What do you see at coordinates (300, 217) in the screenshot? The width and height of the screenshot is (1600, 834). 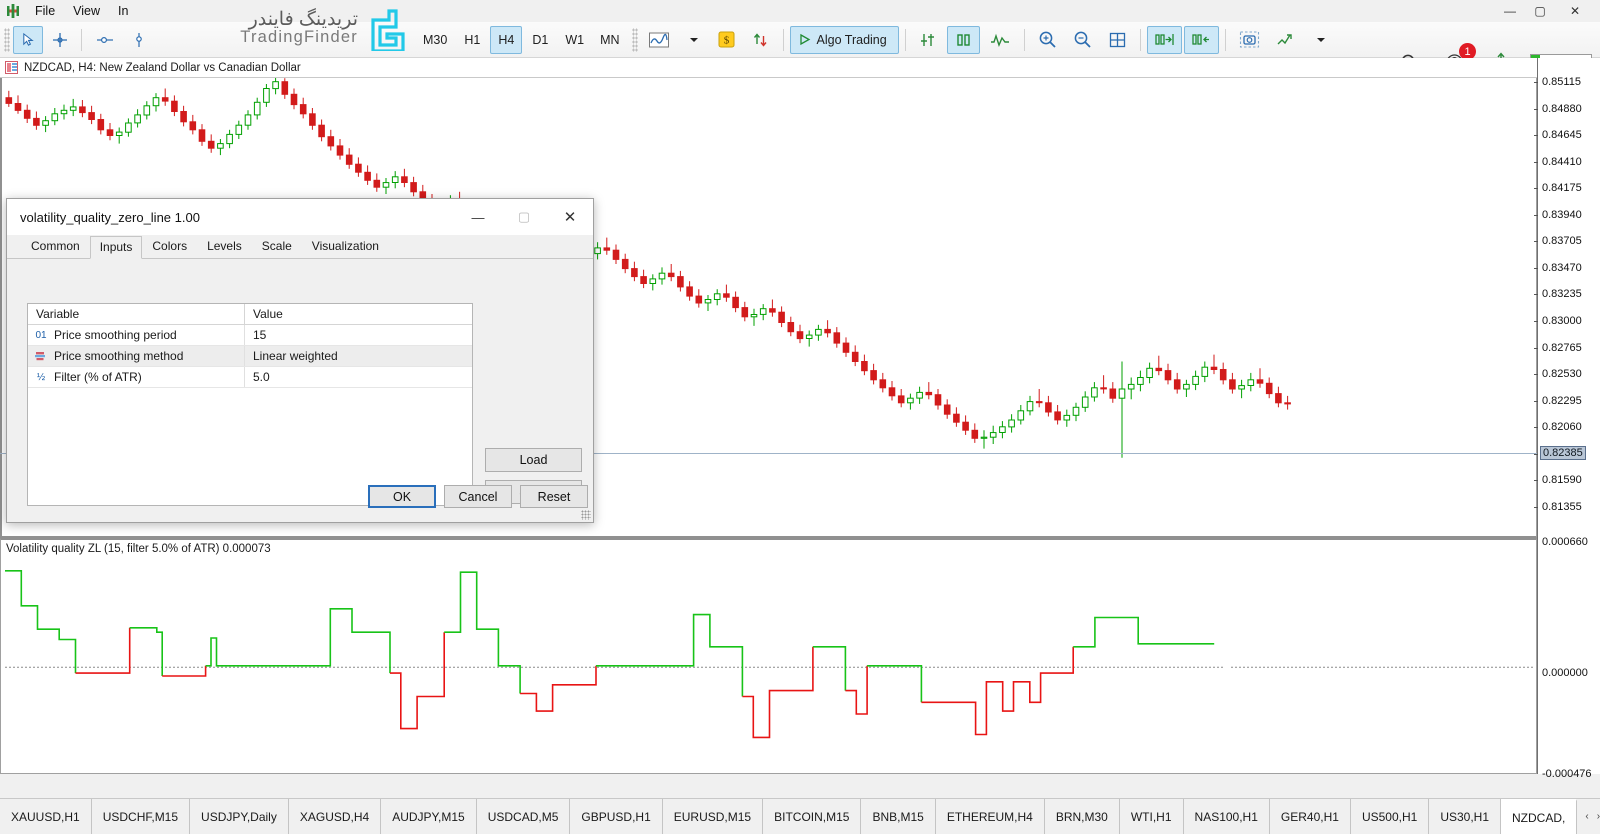 I see `dialog-title-bar: volatility_quality_zero_line 1.00 — ▢ ✕` at bounding box center [300, 217].